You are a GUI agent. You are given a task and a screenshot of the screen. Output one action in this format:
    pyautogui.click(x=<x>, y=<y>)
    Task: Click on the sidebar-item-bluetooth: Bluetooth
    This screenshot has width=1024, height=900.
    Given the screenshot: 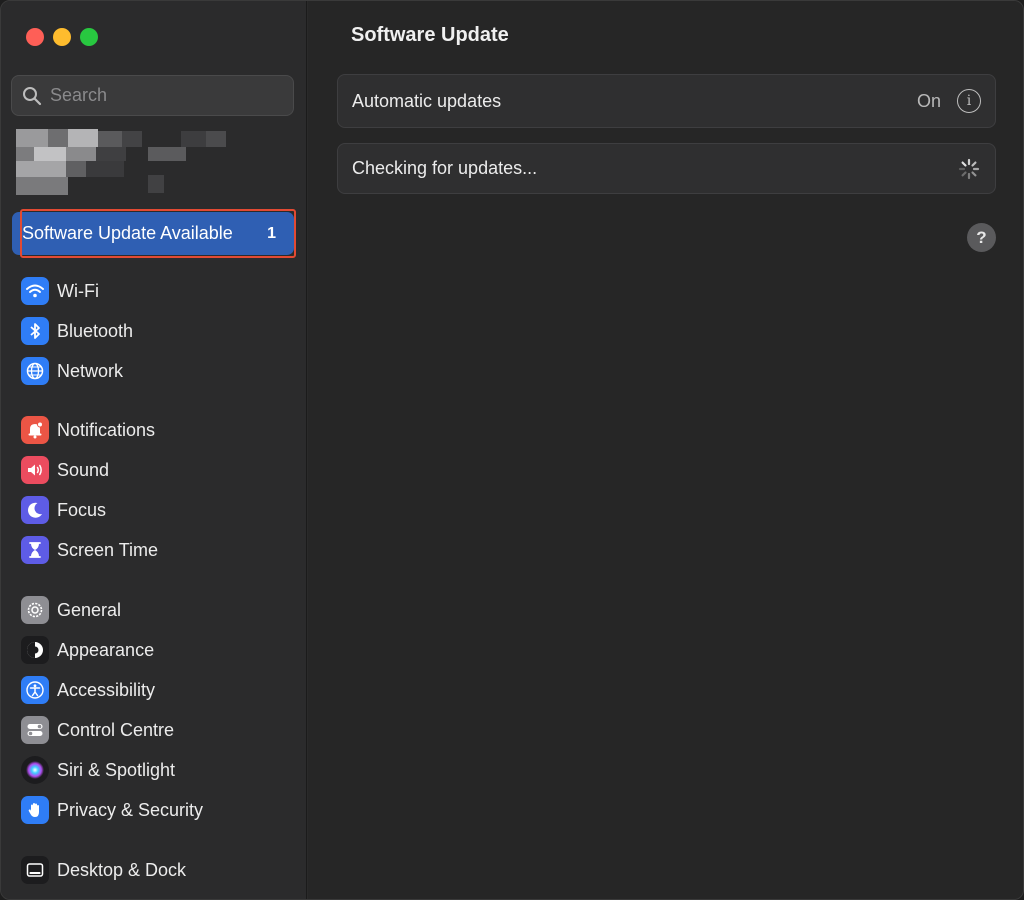 What is the action you would take?
    pyautogui.click(x=154, y=331)
    